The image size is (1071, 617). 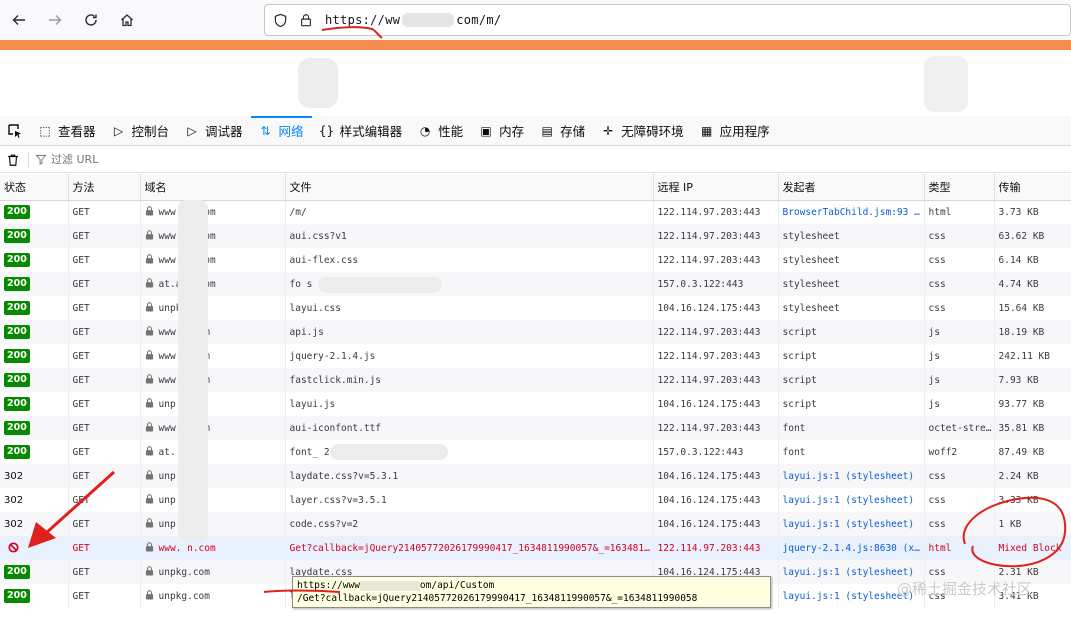 I want to click on tab-debugger: ▷ 调试器, so click(x=214, y=130).